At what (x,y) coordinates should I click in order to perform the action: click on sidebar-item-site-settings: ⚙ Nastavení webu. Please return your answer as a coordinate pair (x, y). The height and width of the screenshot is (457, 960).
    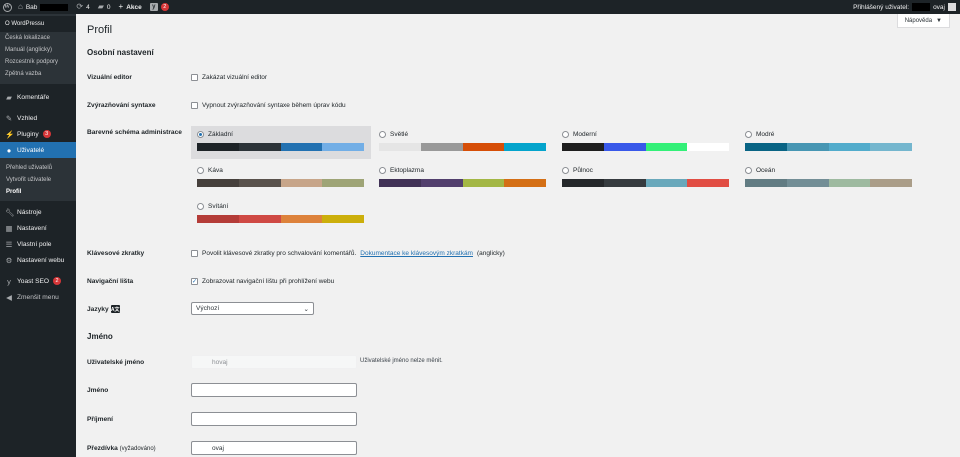
    Looking at the image, I should click on (38, 260).